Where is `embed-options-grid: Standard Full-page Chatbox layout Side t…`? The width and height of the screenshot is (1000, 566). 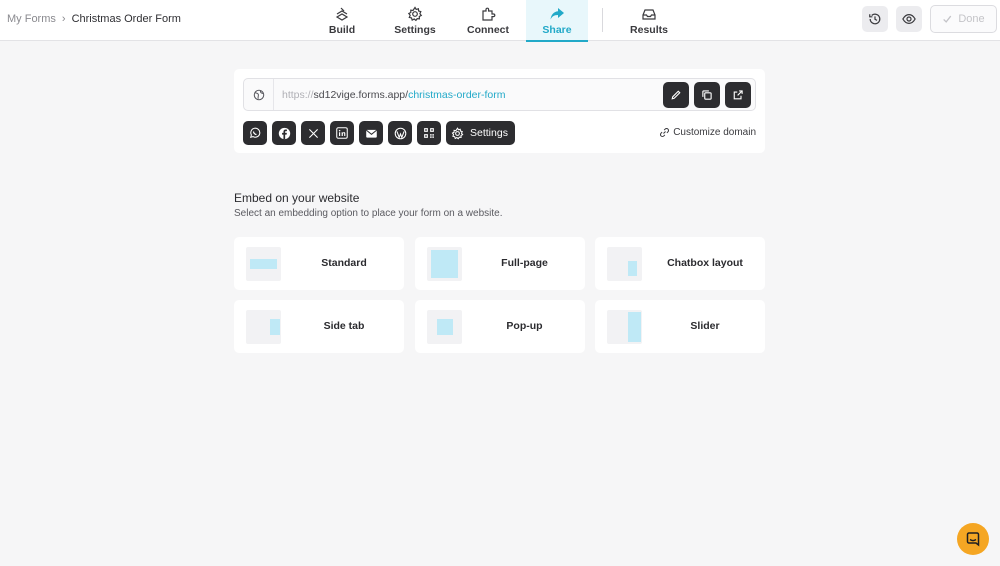
embed-options-grid: Standard Full-page Chatbox layout Side t… is located at coordinates (499, 295).